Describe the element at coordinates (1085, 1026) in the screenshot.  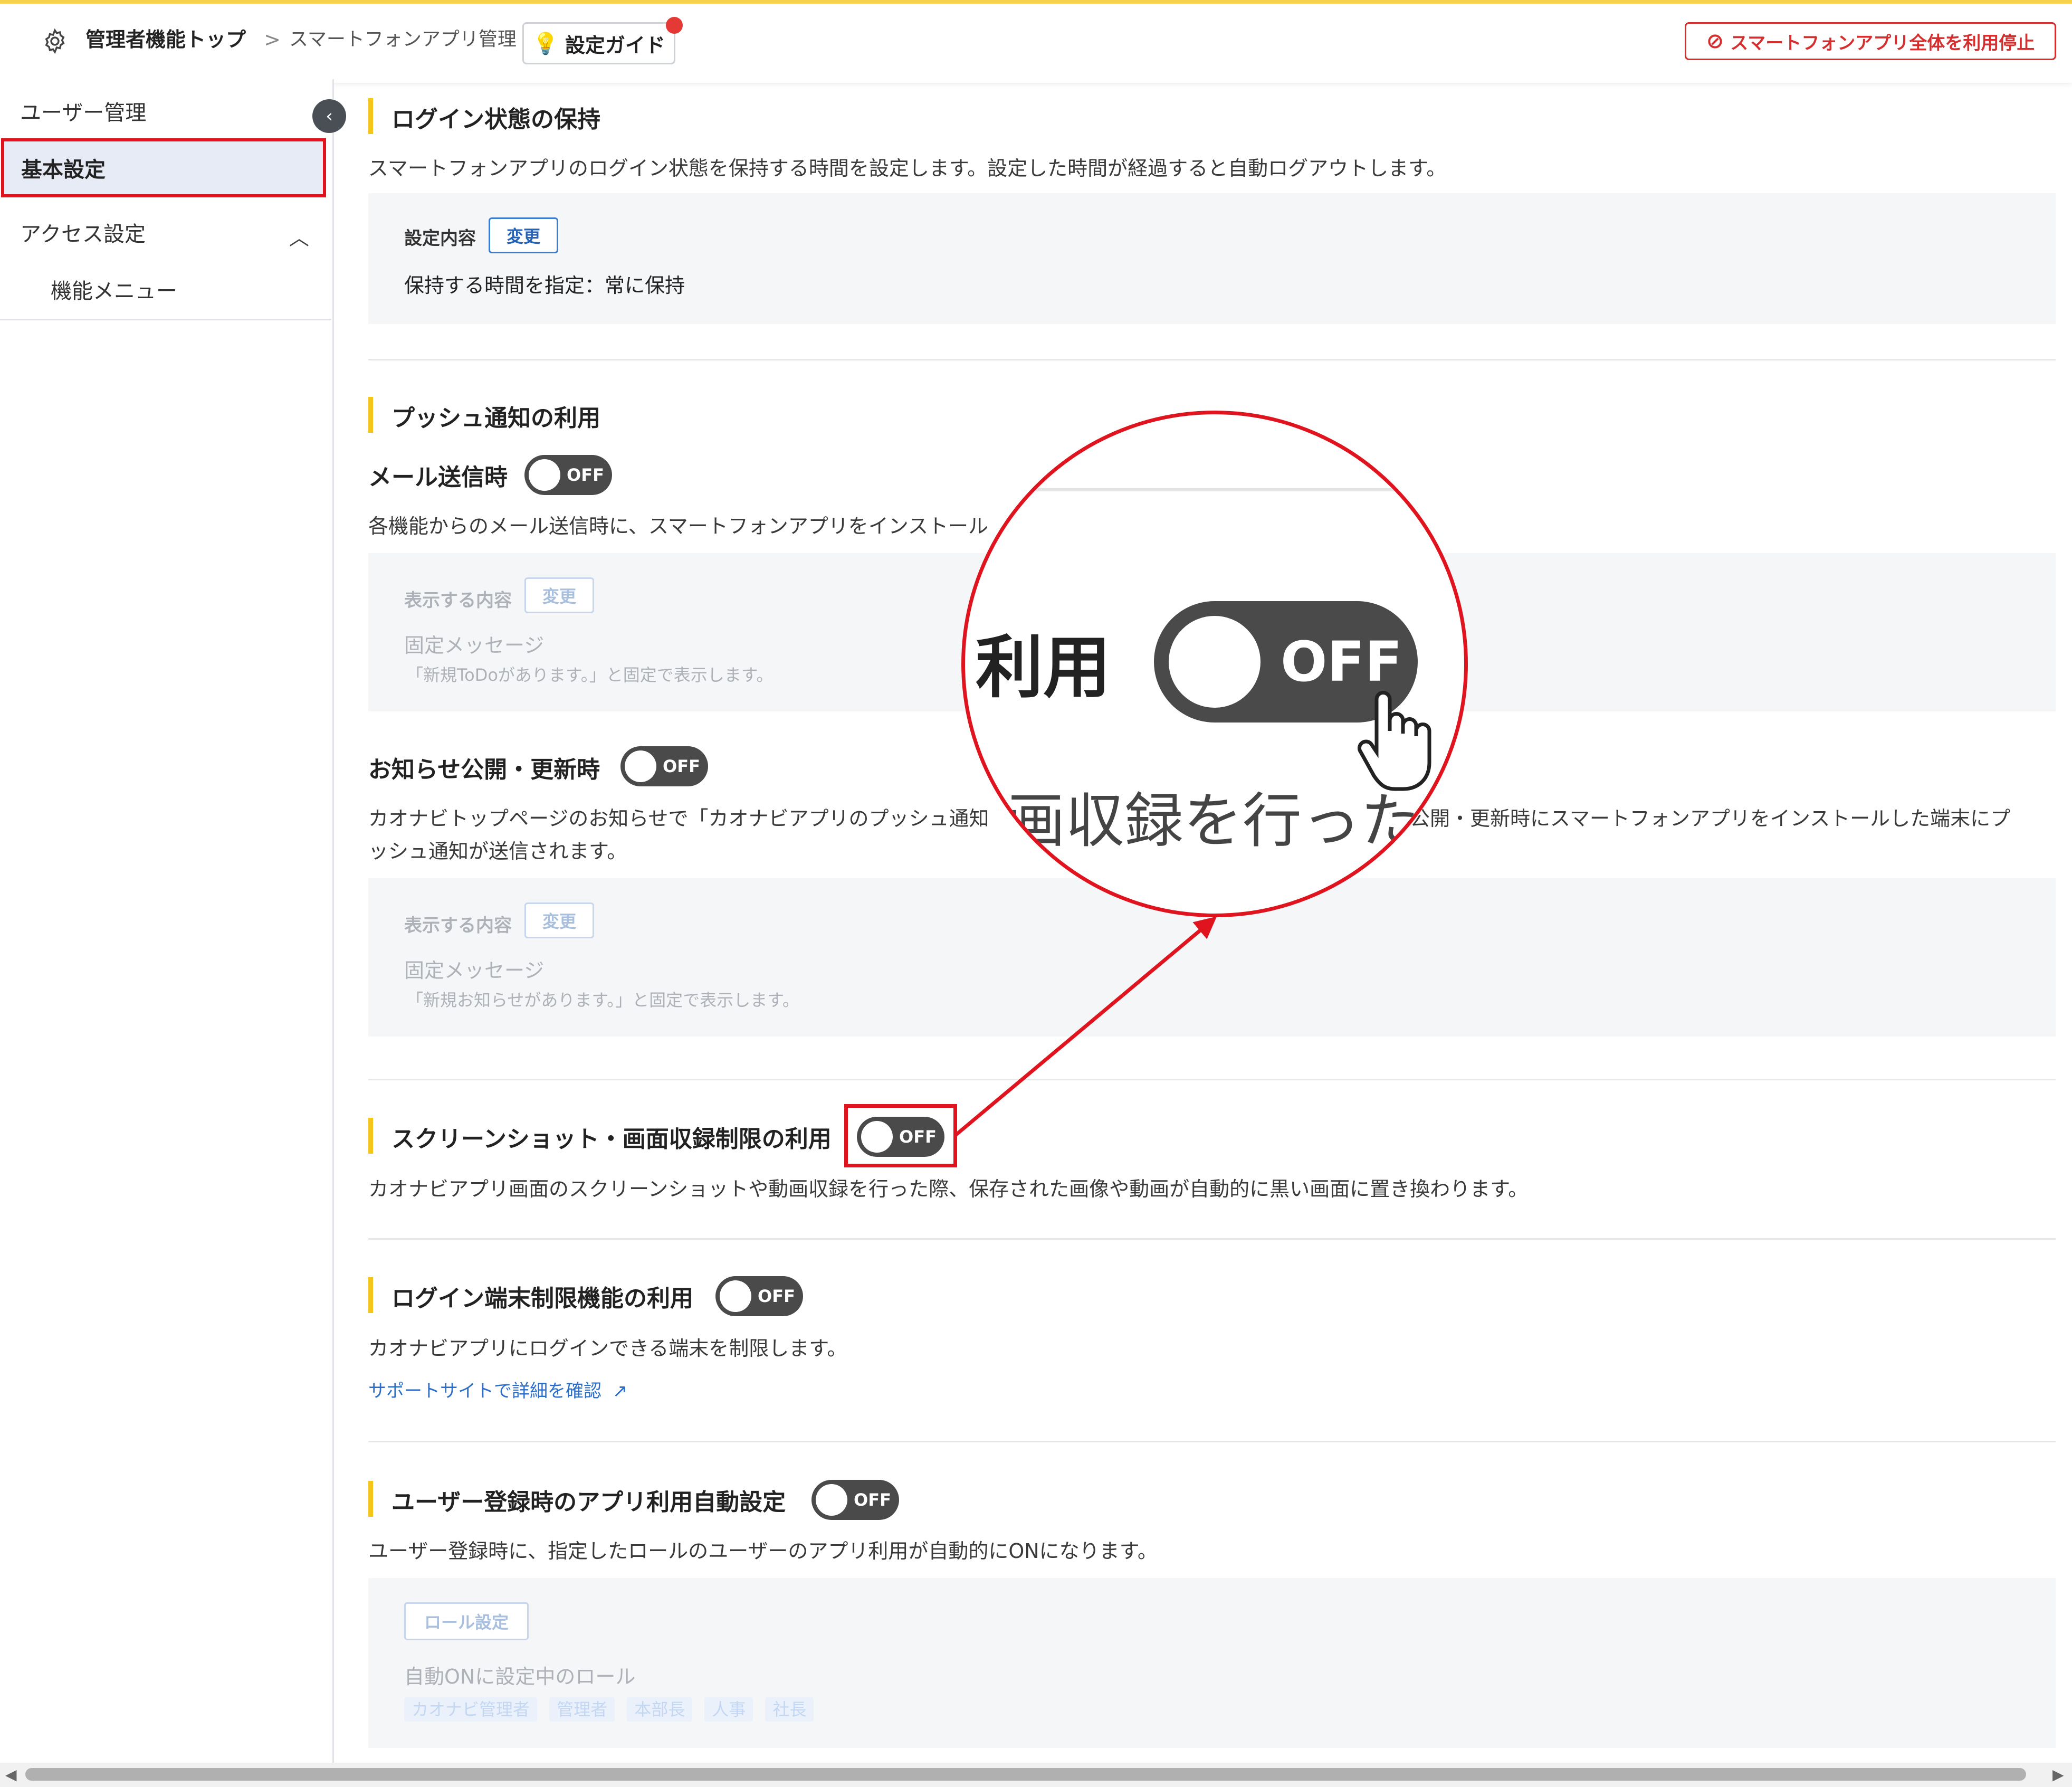
I see `callout-arrow` at that location.